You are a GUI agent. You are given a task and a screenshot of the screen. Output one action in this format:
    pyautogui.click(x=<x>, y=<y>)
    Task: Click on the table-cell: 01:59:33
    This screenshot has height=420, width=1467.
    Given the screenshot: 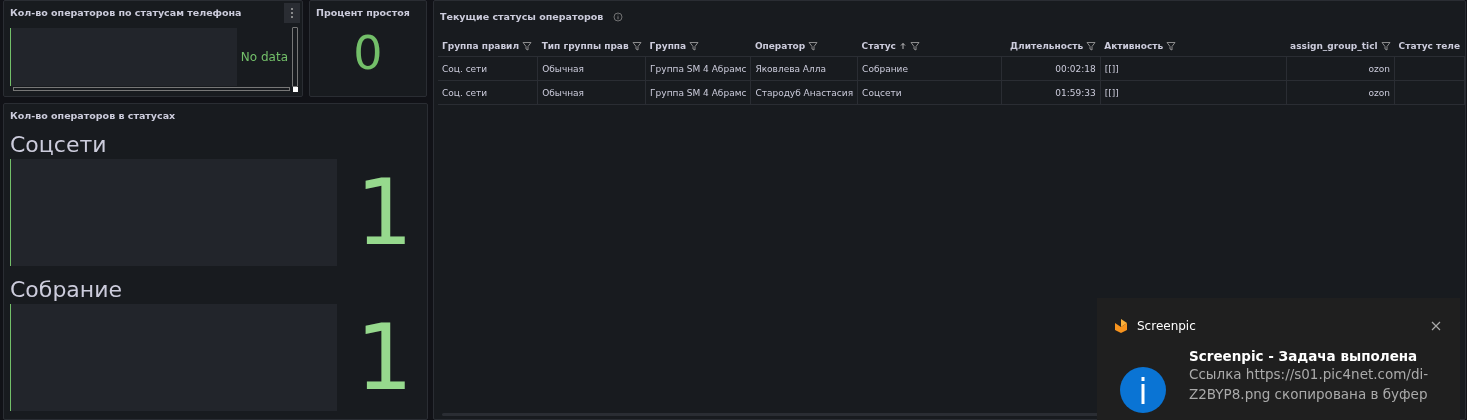 What is the action you would take?
    pyautogui.click(x=1051, y=92)
    